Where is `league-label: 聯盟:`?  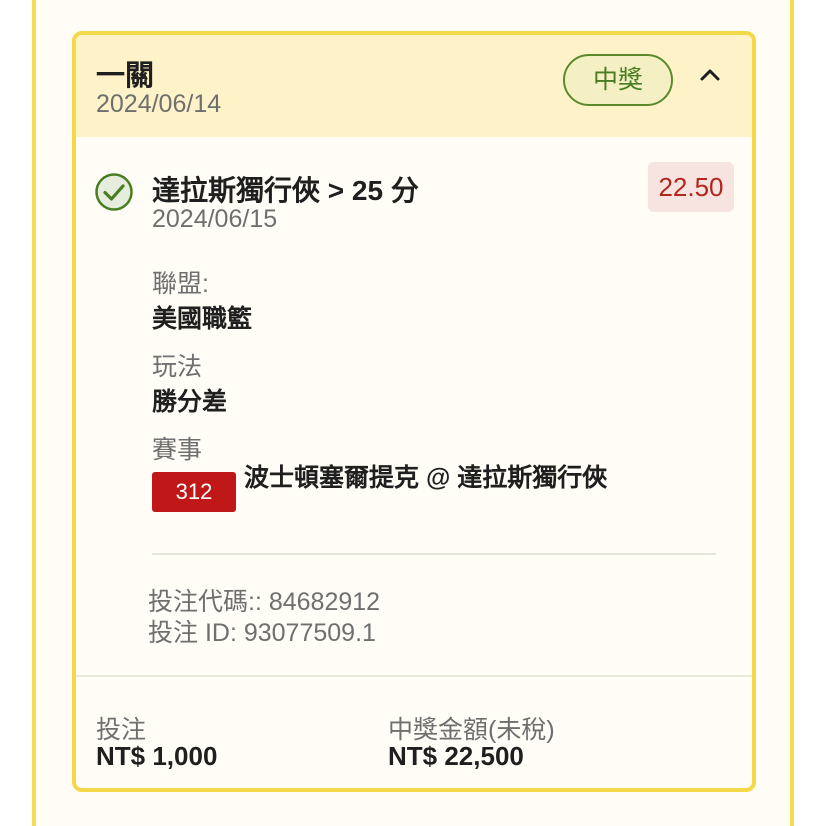
league-label: 聯盟: is located at coordinates (180, 284).